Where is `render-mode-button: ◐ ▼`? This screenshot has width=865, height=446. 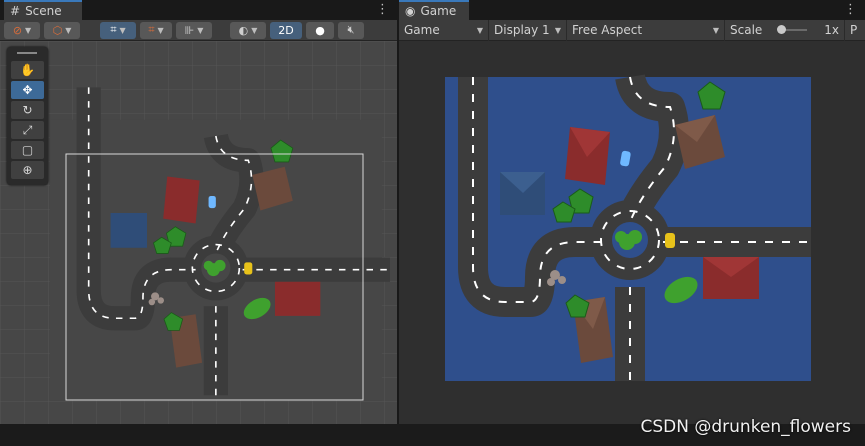
render-mode-button: ◐ ▼ is located at coordinates (248, 30).